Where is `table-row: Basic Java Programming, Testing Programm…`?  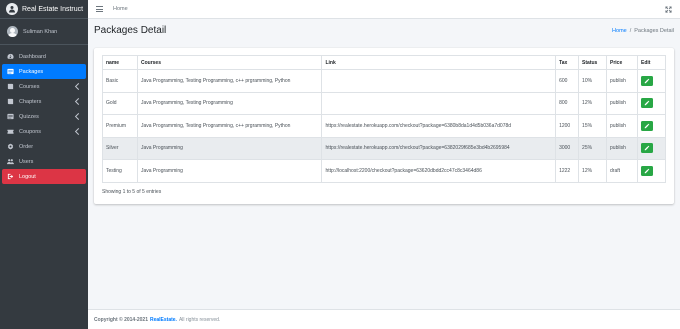 table-row: Basic Java Programming, Testing Programm… is located at coordinates (384, 81).